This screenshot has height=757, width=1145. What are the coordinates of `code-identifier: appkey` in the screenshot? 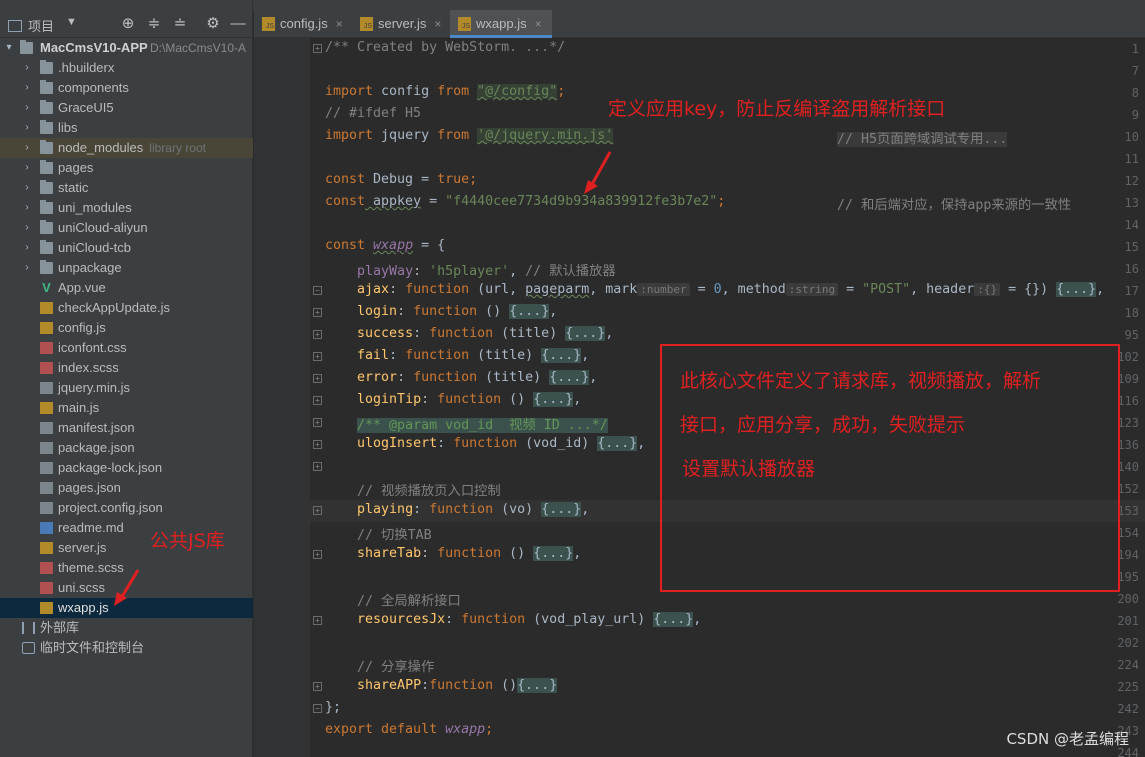 It's located at (393, 201).